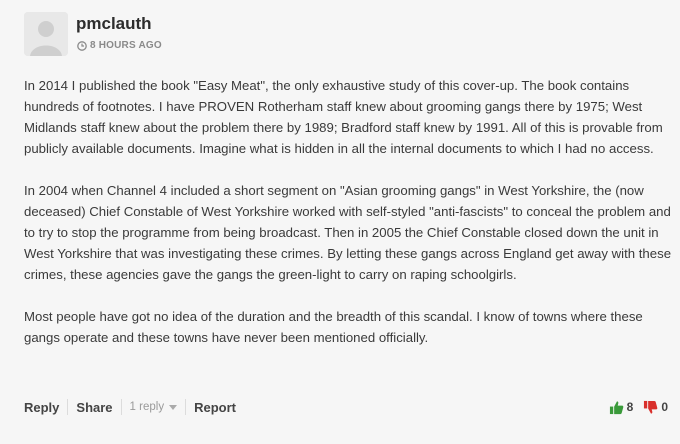  What do you see at coordinates (630, 407) in the screenshot?
I see `upvote-count: 8` at bounding box center [630, 407].